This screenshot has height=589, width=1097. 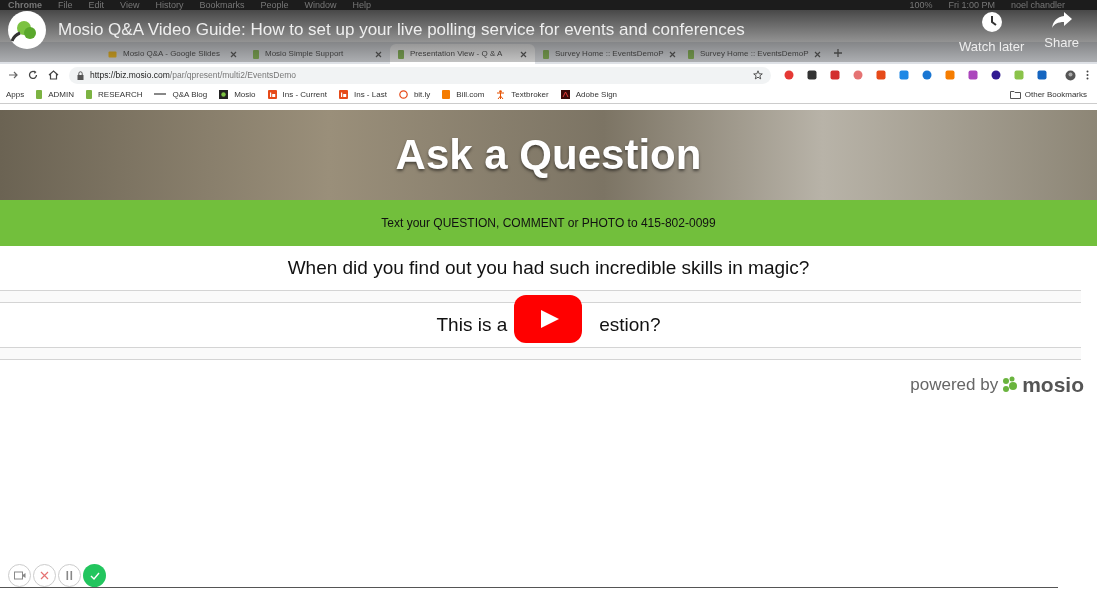 What do you see at coordinates (501, 94) in the screenshot?
I see `person-icon` at bounding box center [501, 94].